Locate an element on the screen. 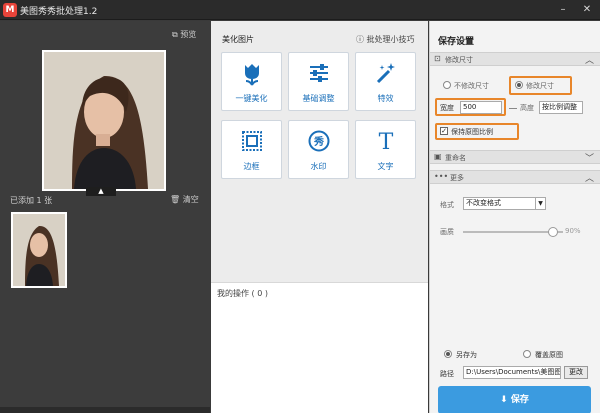 The height and width of the screenshot is (413, 600). tool-label: 水印 is located at coordinates (318, 166).